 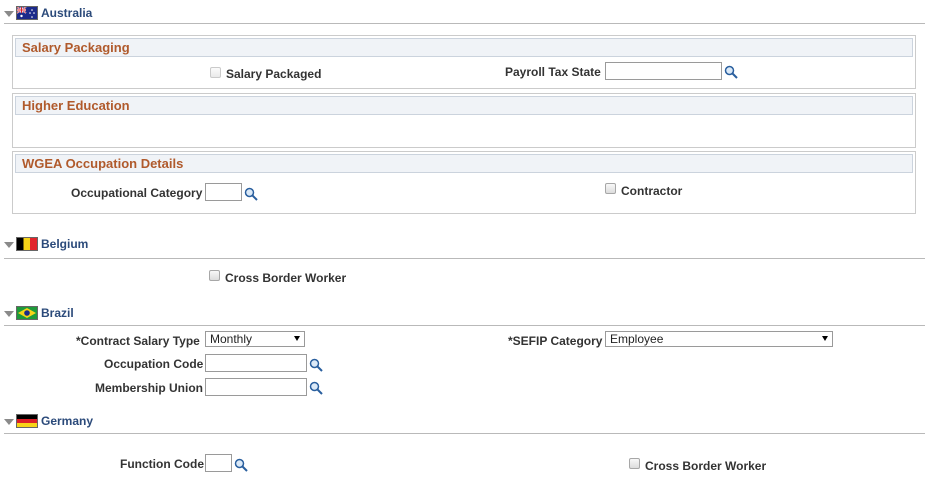 What do you see at coordinates (138, 341) in the screenshot?
I see `contract-salary-type-label: *Contract Salary Type` at bounding box center [138, 341].